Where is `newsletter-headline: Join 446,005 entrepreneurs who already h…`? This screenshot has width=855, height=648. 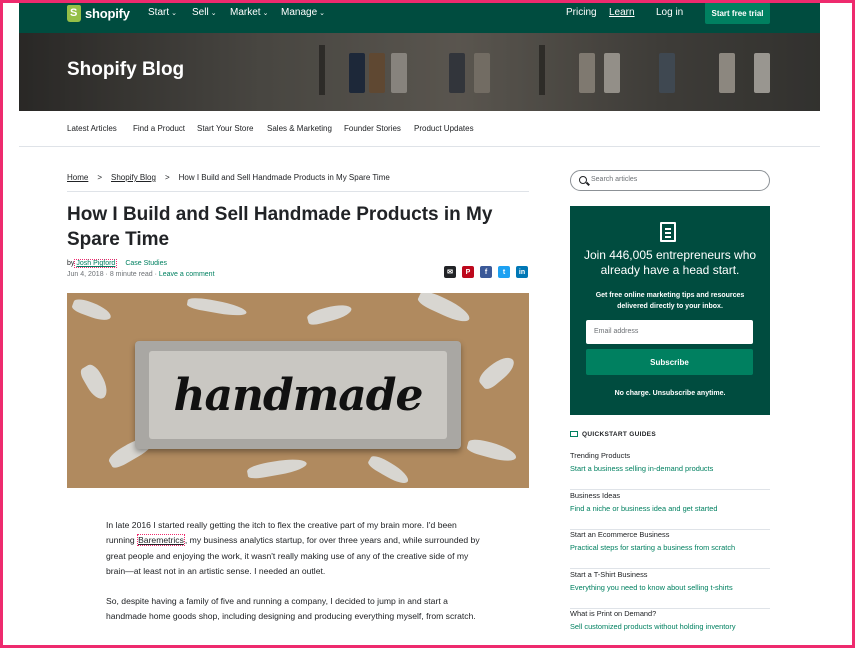 newsletter-headline: Join 446,005 entrepreneurs who already h… is located at coordinates (670, 262).